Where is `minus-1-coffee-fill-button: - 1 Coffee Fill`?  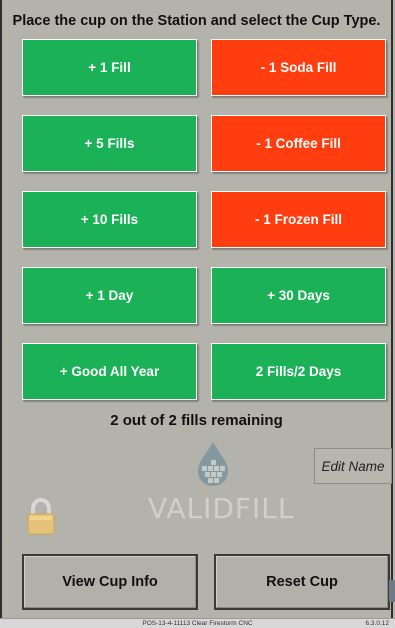 minus-1-coffee-fill-button: - 1 Coffee Fill is located at coordinates (298, 143).